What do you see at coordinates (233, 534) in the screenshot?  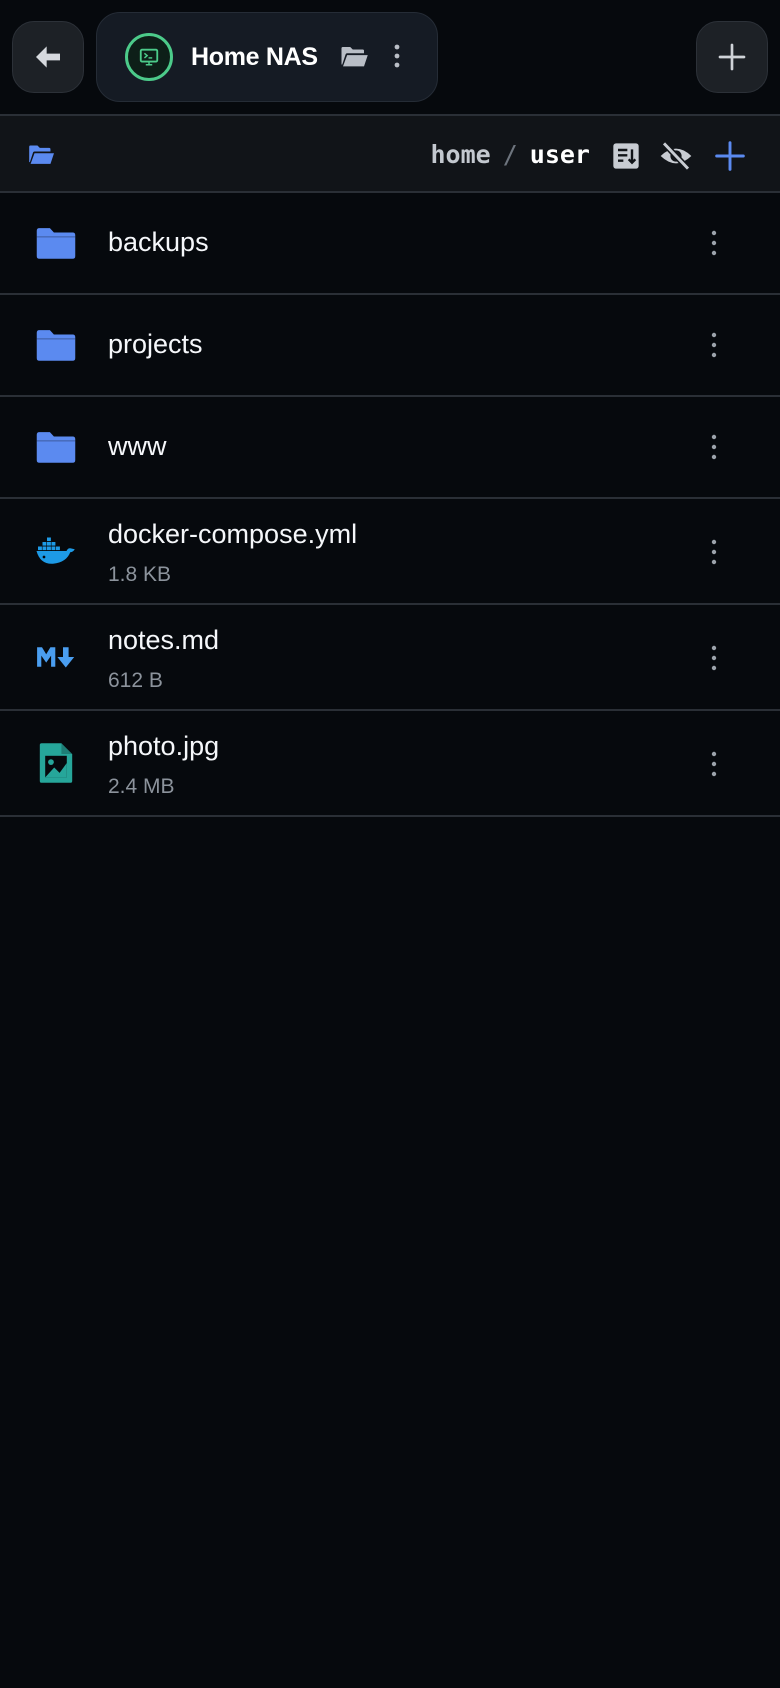 I see `file-name: docker-compose.yml` at bounding box center [233, 534].